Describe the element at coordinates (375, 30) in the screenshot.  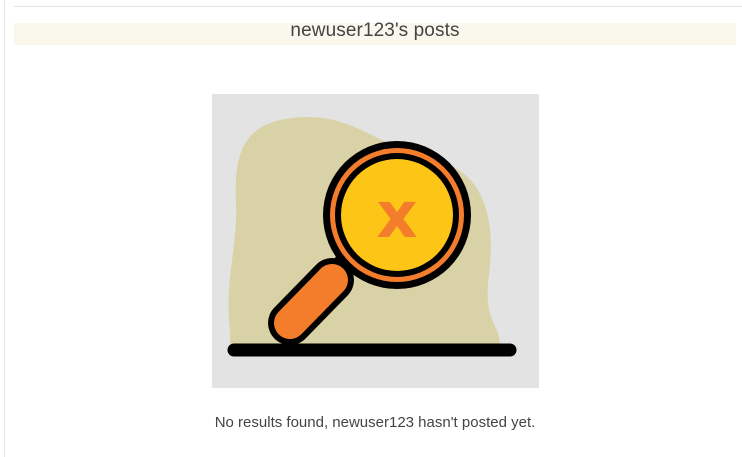
I see `page-title: newuser123's posts` at that location.